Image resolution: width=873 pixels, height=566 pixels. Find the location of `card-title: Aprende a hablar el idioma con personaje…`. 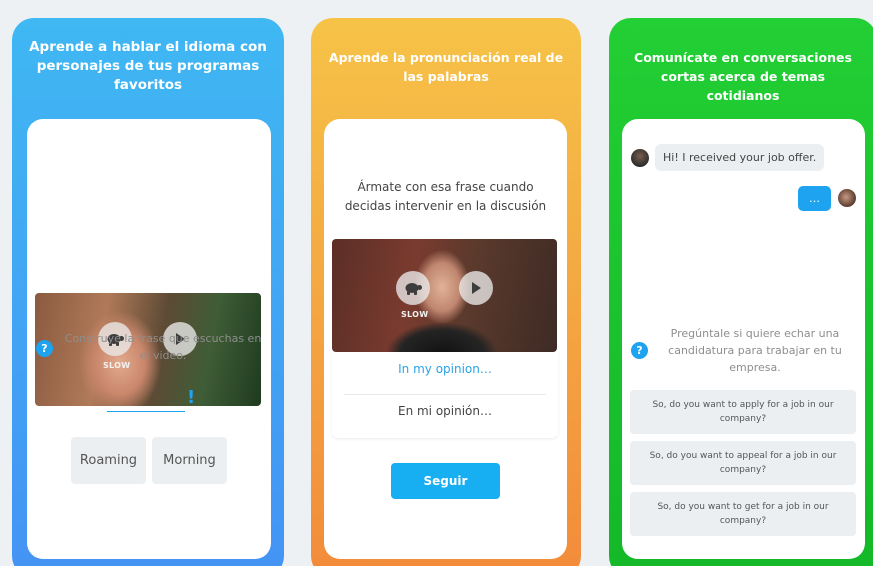

card-title: Aprende a hablar el idioma con personaje… is located at coordinates (148, 66).